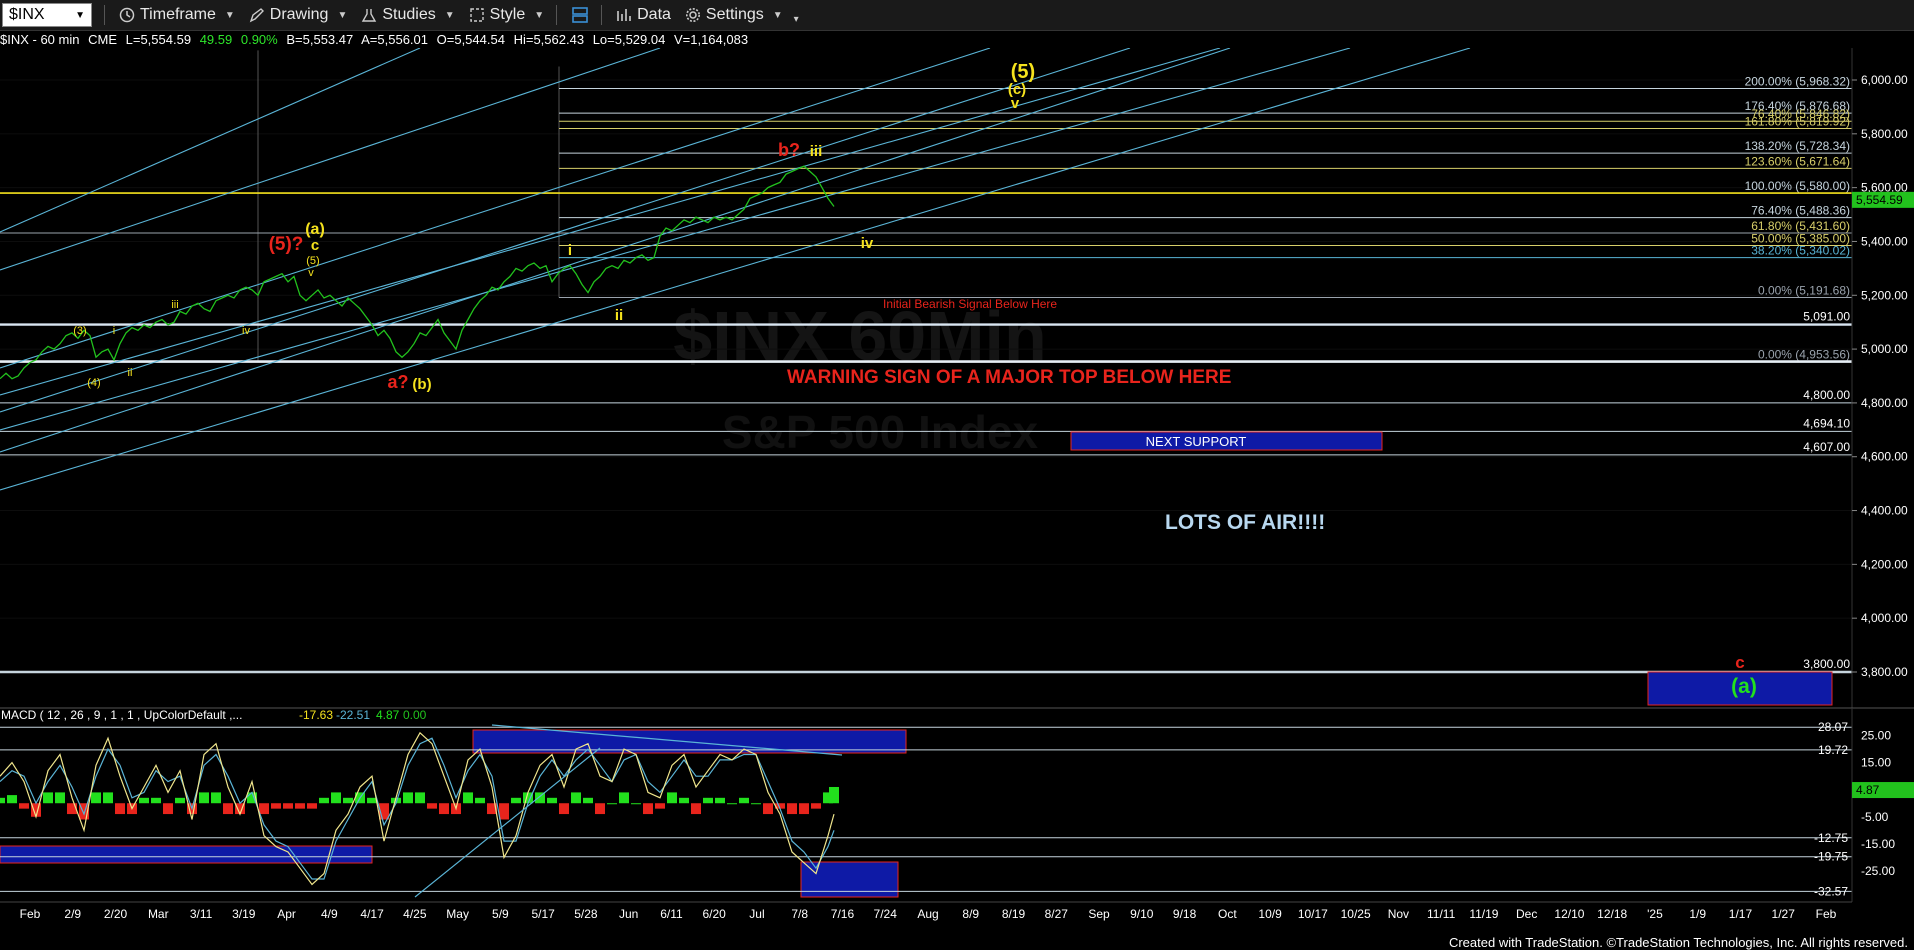  Describe the element at coordinates (1744, 686) in the screenshot. I see `wave-label: (a)` at that location.